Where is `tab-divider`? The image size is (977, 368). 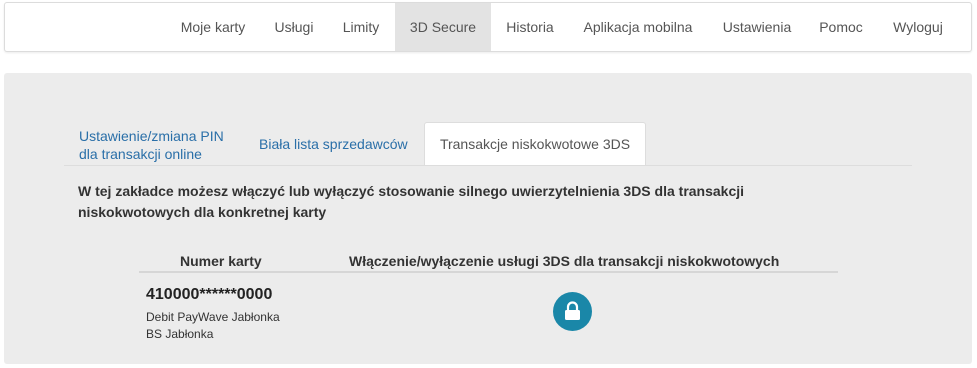 tab-divider is located at coordinates (488, 165).